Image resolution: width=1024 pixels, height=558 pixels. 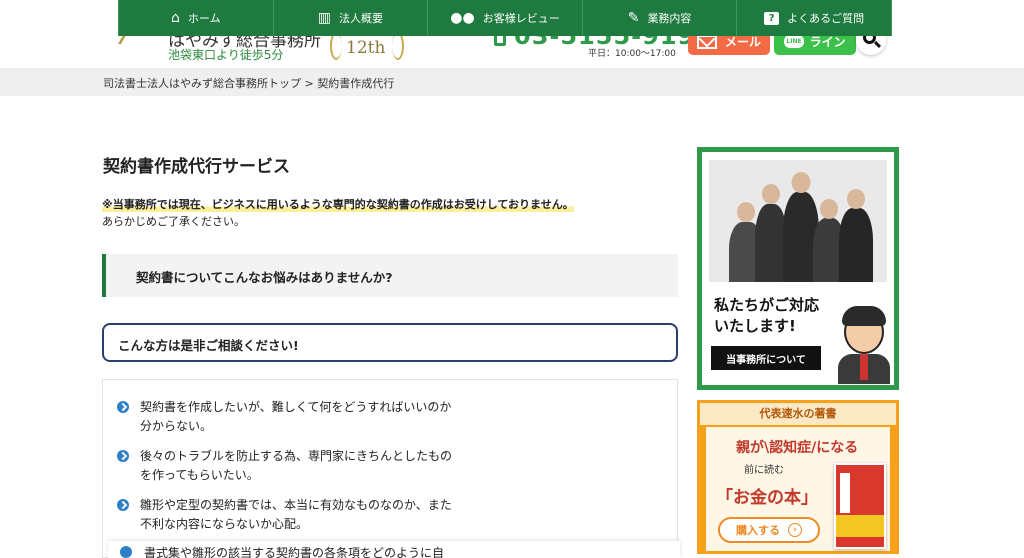 I want to click on laurel-right-icon, so click(x=398, y=46).